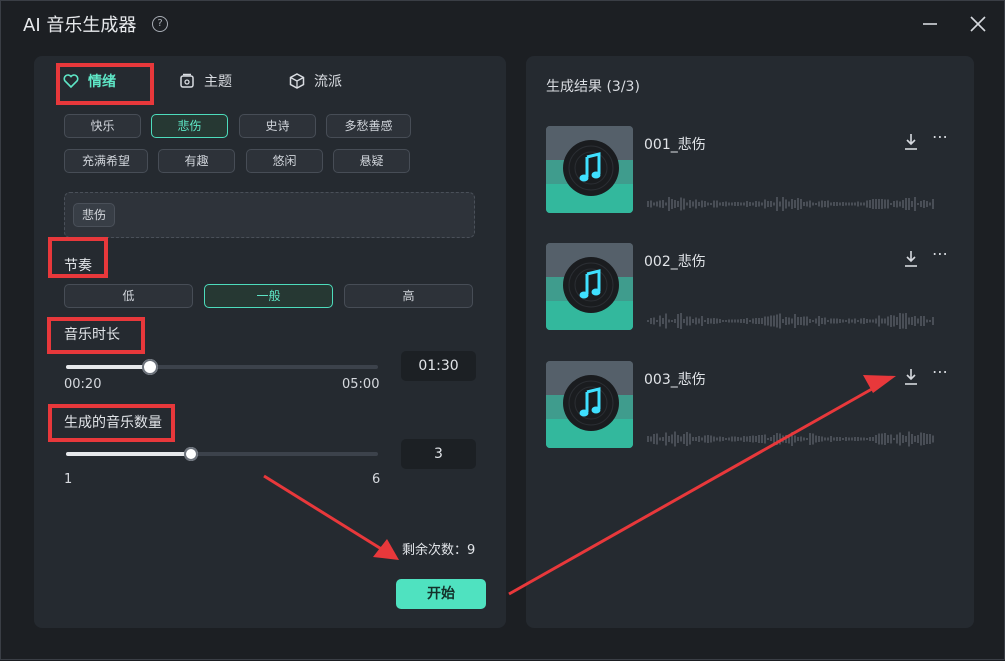  Describe the element at coordinates (675, 262) in the screenshot. I see `result-name: 002_悲伤` at that location.